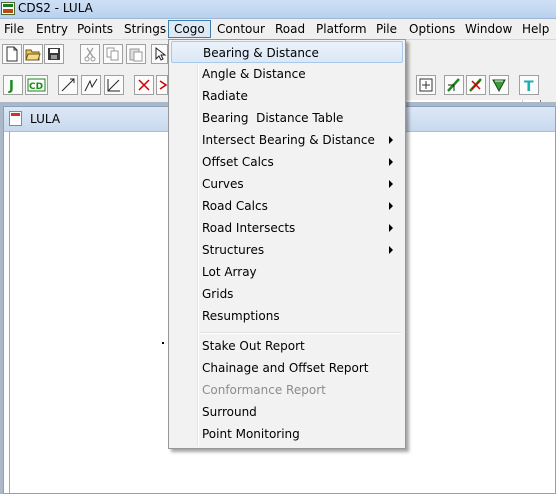 This screenshot has width=556, height=494. What do you see at coordinates (90, 54) in the screenshot?
I see `cut-icon` at bounding box center [90, 54].